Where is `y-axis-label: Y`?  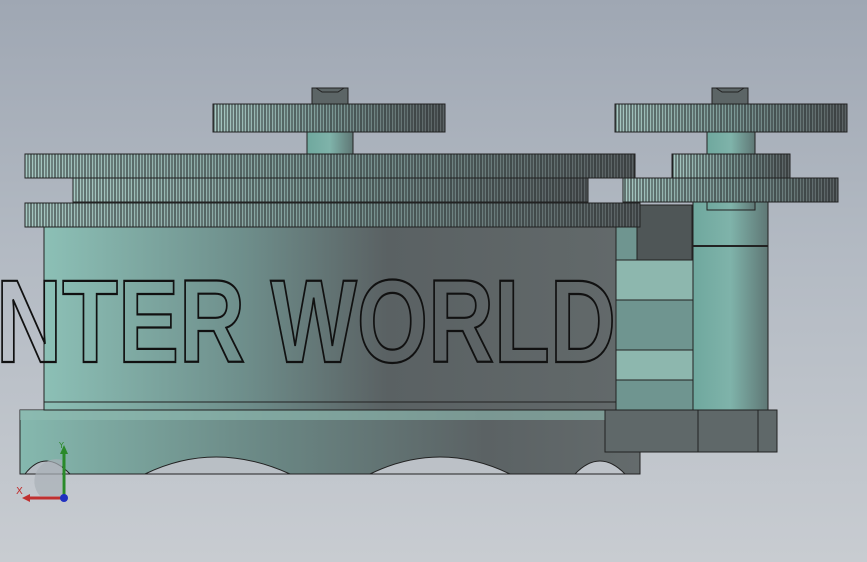 y-axis-label: Y is located at coordinates (61, 445).